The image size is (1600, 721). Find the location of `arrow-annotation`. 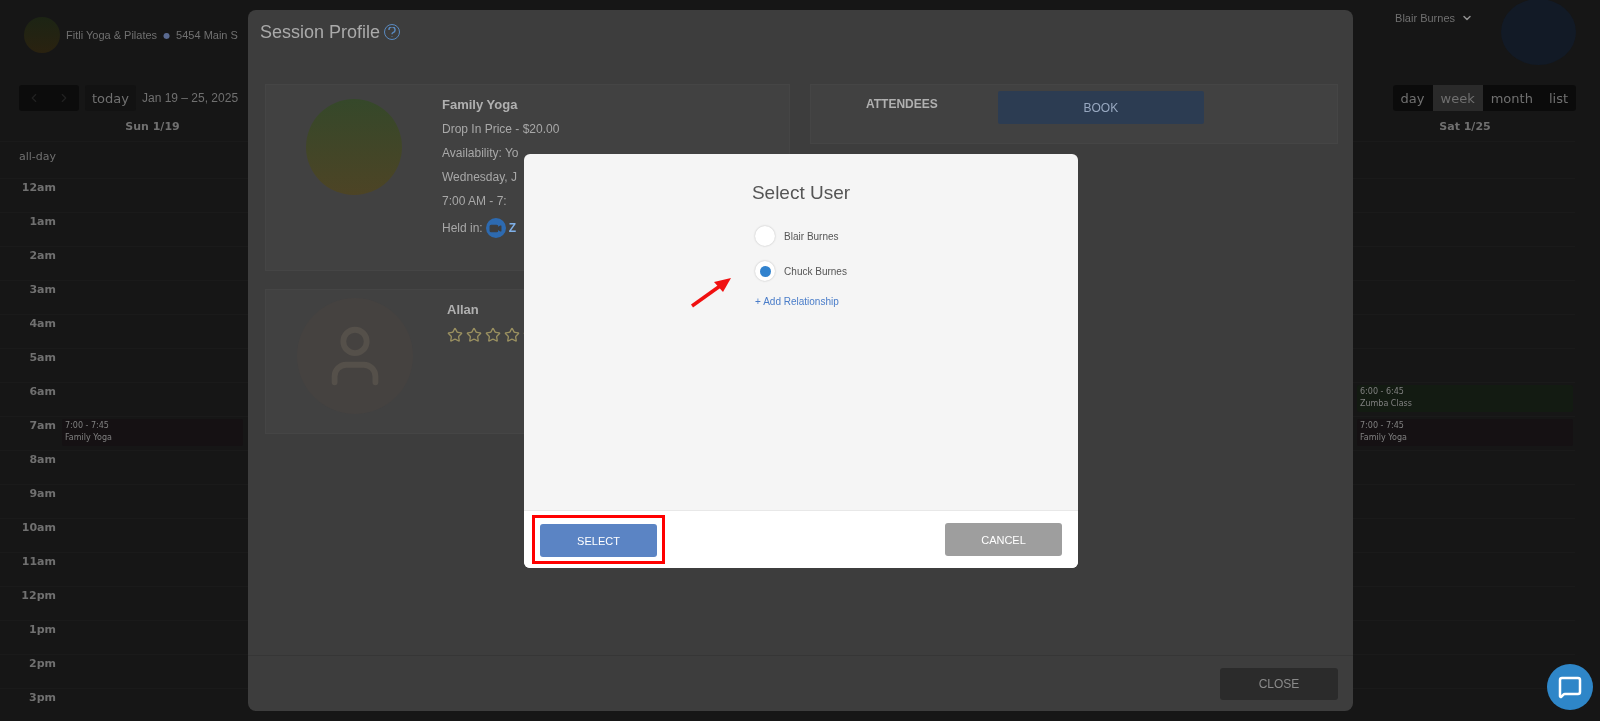

arrow-annotation is located at coordinates (711, 292).